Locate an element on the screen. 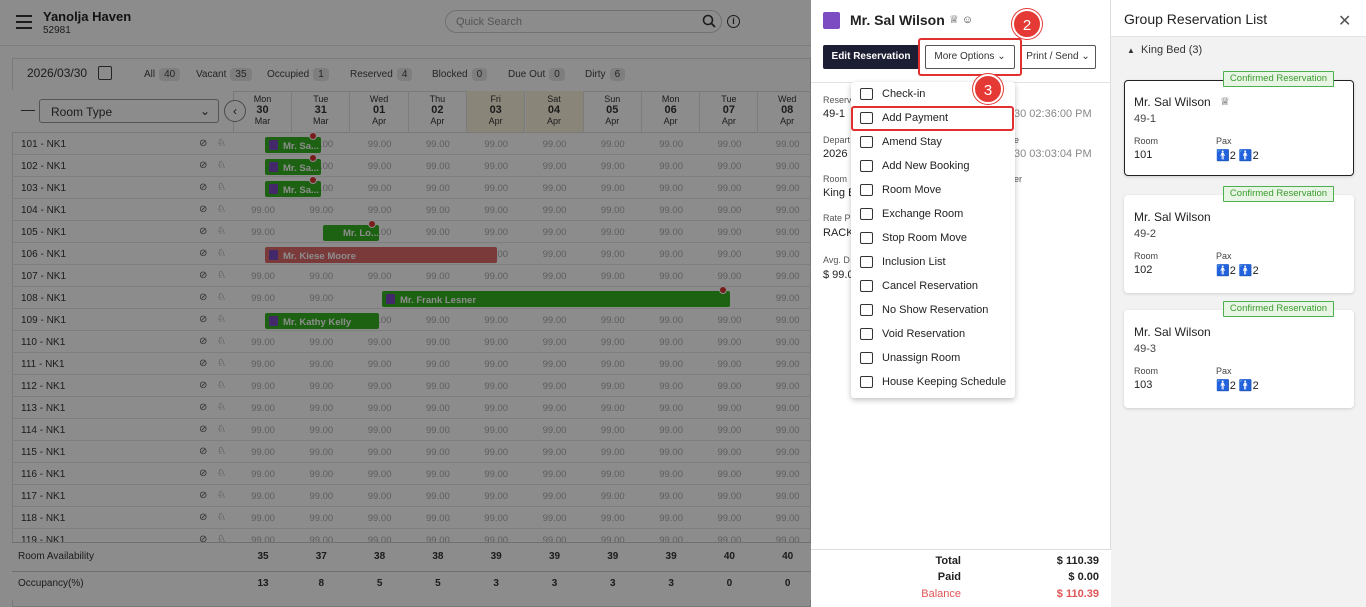 This screenshot has height=607, width=1366. departure-time: 30 03:03:04 PM is located at coordinates (1053, 154).